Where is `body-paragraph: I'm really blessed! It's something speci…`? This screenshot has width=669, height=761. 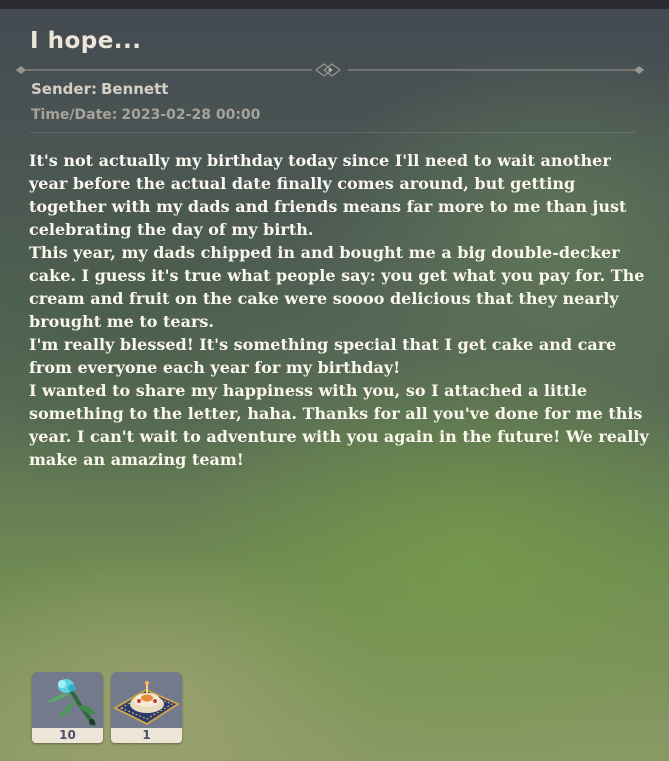 body-paragraph: I'm really blessed! It's something speci… is located at coordinates (323, 356).